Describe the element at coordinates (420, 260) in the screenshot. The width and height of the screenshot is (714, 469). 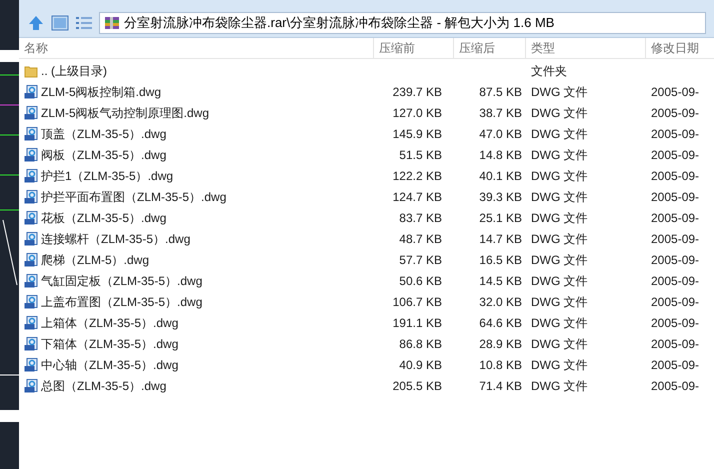
I see `size-cell-text: 57.7 KB` at that location.